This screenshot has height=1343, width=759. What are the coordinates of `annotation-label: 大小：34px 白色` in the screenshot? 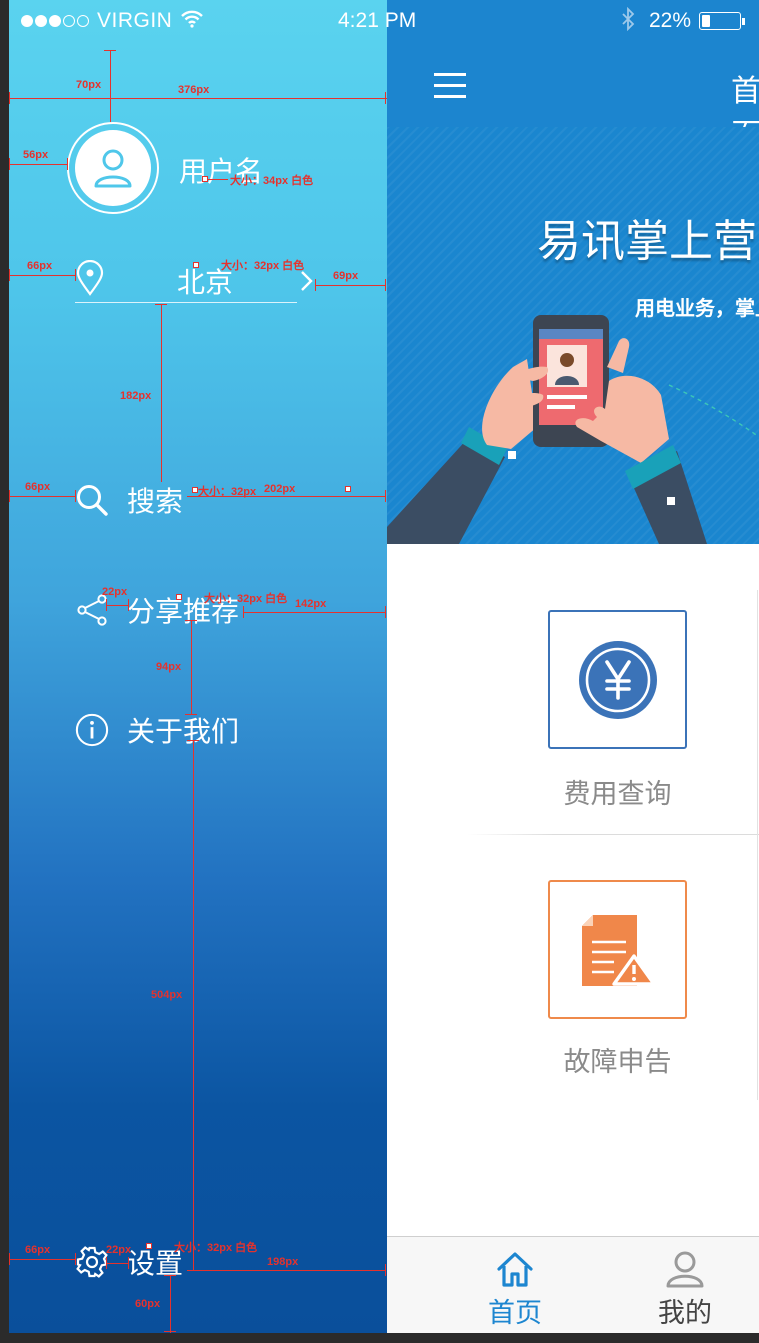 It's located at (272, 181).